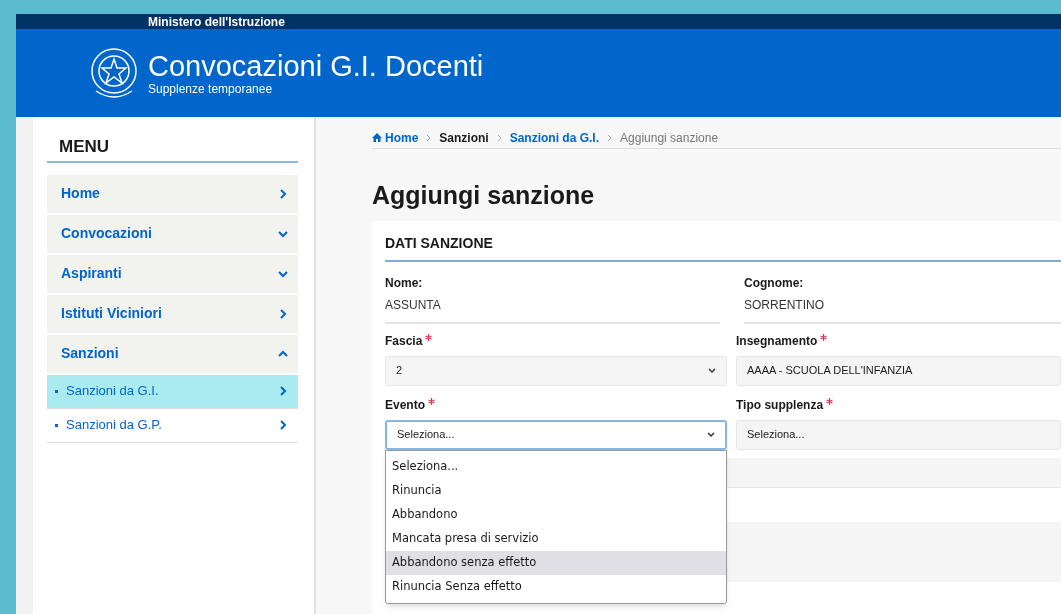  I want to click on dropdown-option: Abbandono, so click(556, 514).